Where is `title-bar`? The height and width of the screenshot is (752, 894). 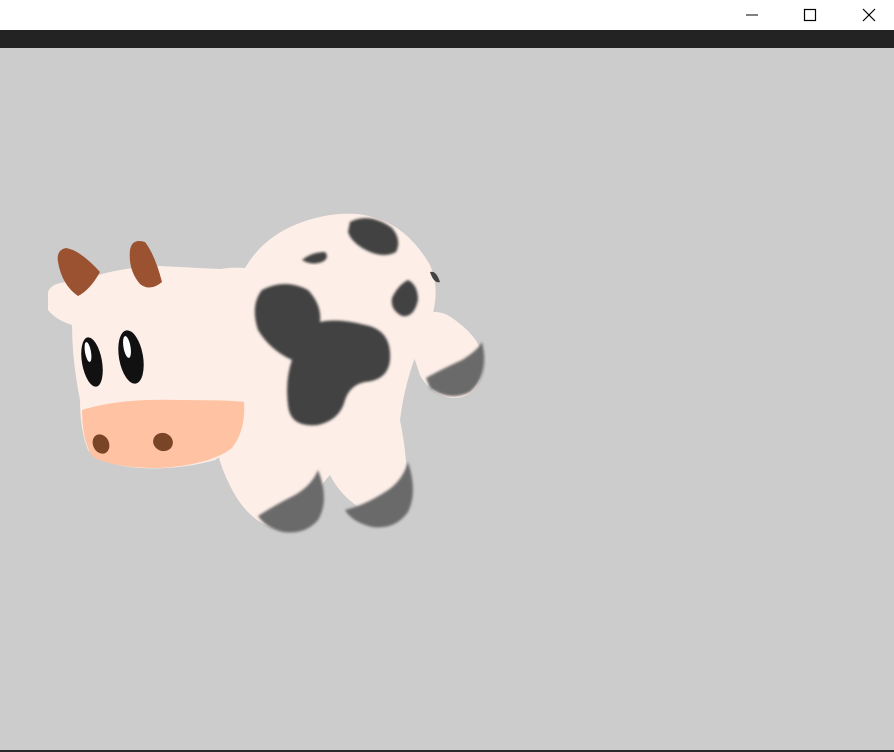 title-bar is located at coordinates (447, 15).